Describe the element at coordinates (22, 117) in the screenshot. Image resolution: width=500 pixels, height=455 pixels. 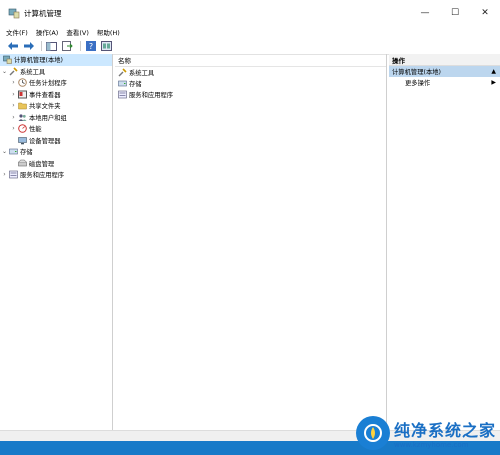
I see `users-icon` at that location.